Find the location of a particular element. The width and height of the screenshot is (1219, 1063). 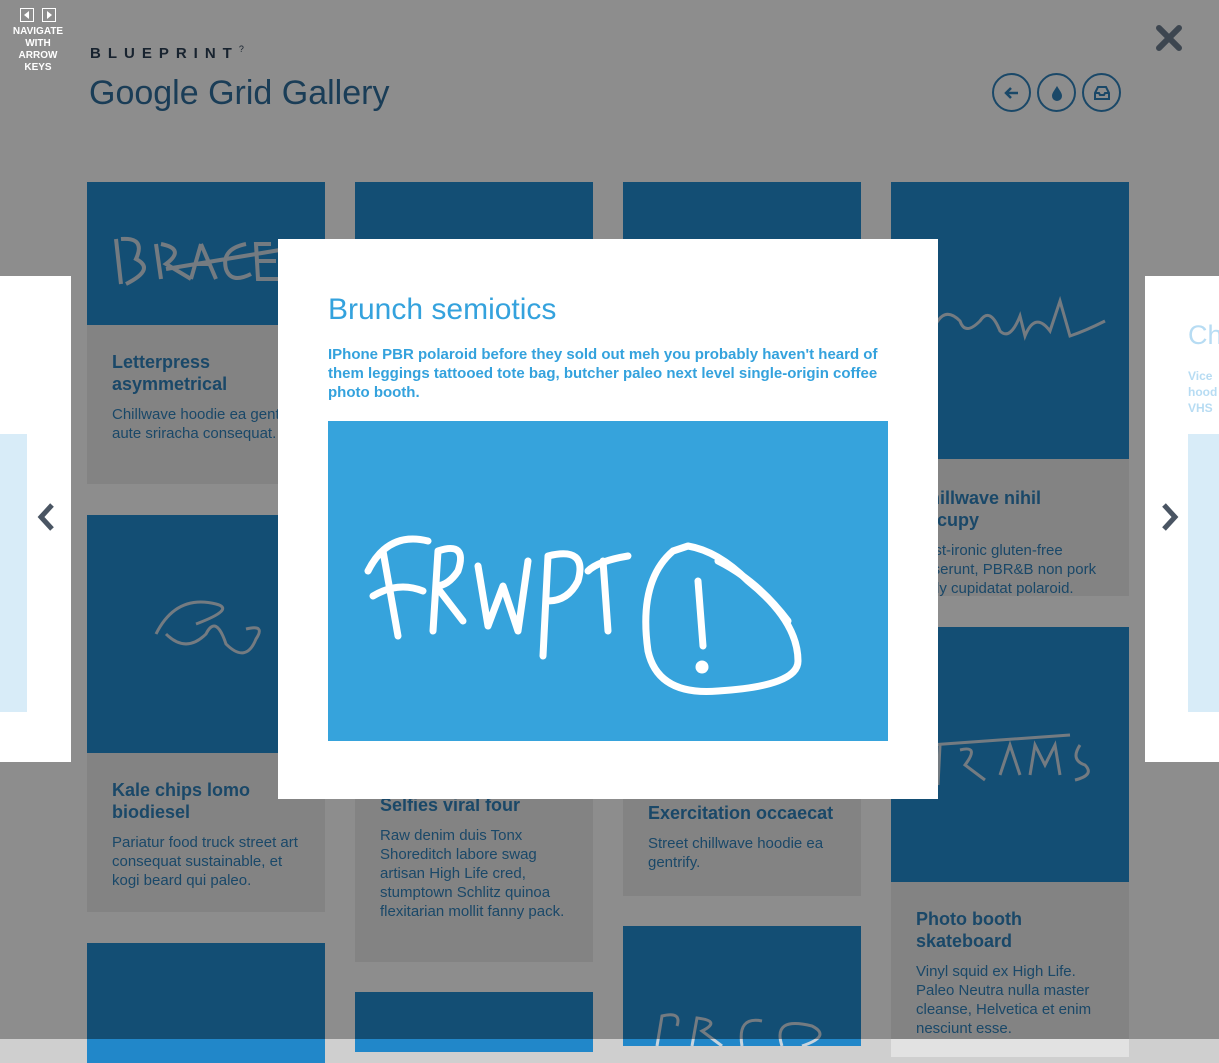

preview-text: Vice hood VHS is located at coordinates (1202, 392).